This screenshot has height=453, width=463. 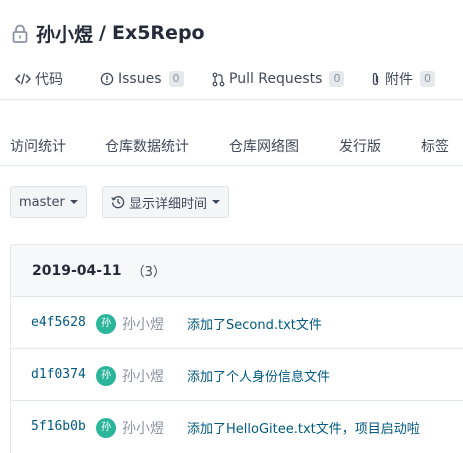 What do you see at coordinates (237, 271) in the screenshot?
I see `commit-group-header: 2019-04-11 （3）` at bounding box center [237, 271].